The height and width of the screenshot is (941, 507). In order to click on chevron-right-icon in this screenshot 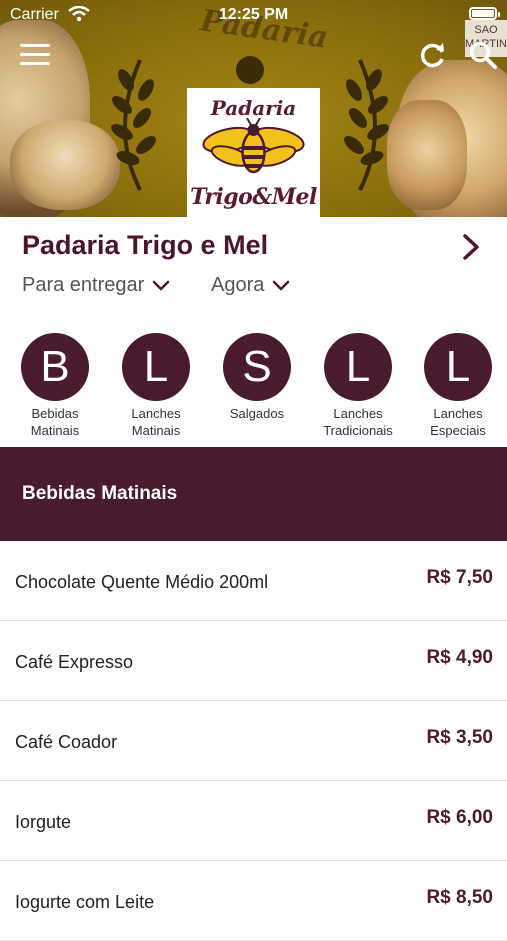, I will do `click(471, 247)`.